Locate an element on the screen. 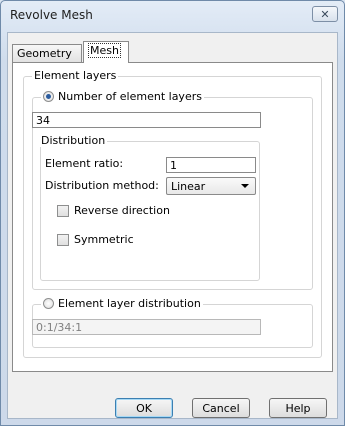  distribution-method-label: Distribution method: is located at coordinates (102, 185).